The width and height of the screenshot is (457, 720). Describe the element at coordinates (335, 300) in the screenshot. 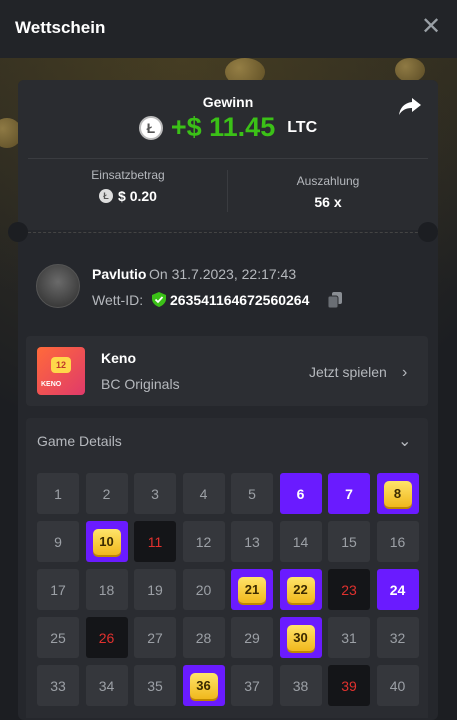

I see `copy-icon` at that location.